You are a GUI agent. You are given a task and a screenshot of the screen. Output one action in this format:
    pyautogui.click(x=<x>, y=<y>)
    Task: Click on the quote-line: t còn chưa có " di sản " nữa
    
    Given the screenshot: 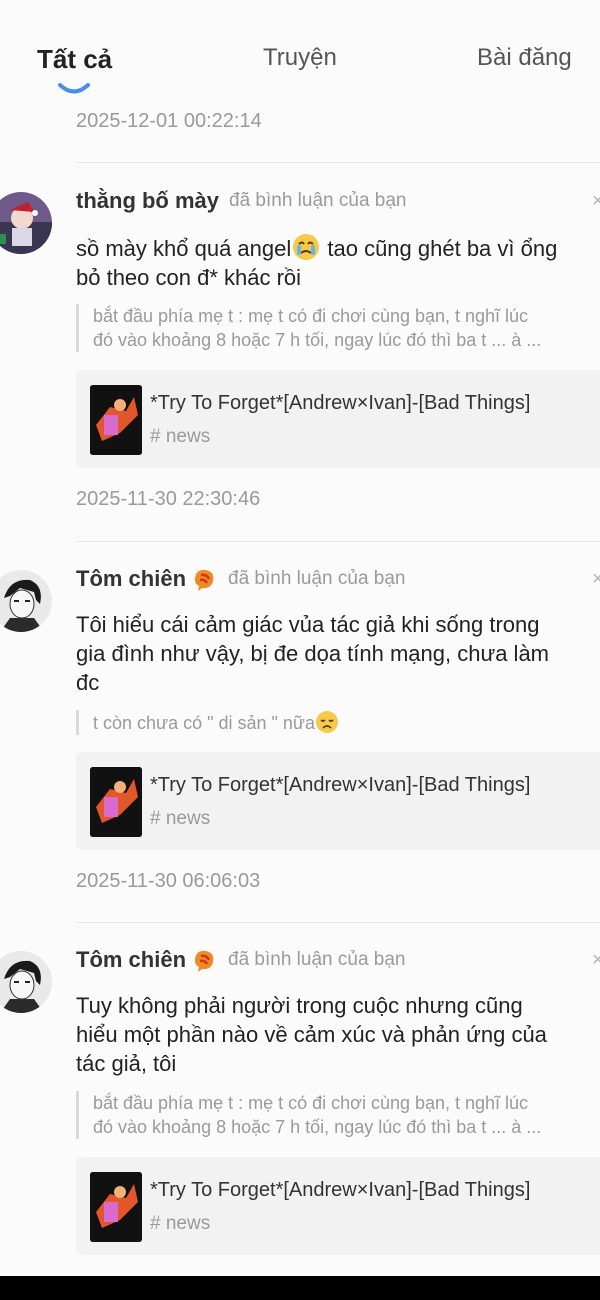 What is the action you would take?
    pyautogui.click(x=346, y=722)
    